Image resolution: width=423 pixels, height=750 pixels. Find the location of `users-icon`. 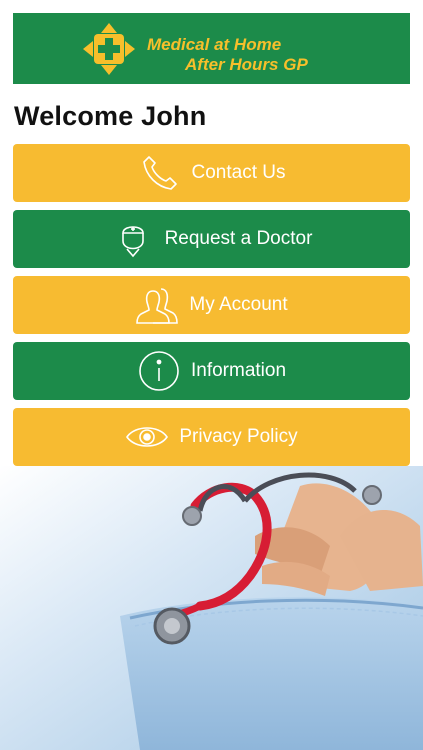

users-icon is located at coordinates (157, 305).